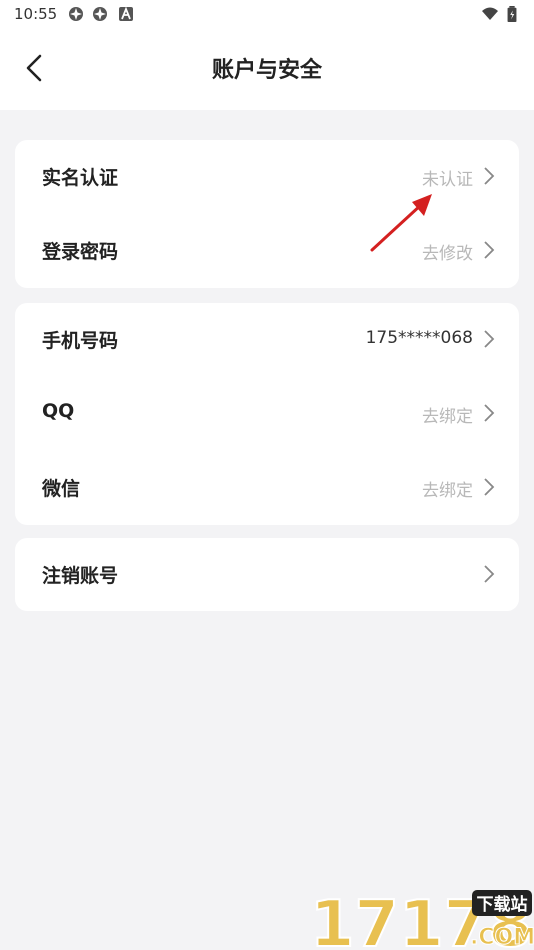 This screenshot has height=950, width=534. I want to click on card-deactivate: 注销账号, so click(267, 574).